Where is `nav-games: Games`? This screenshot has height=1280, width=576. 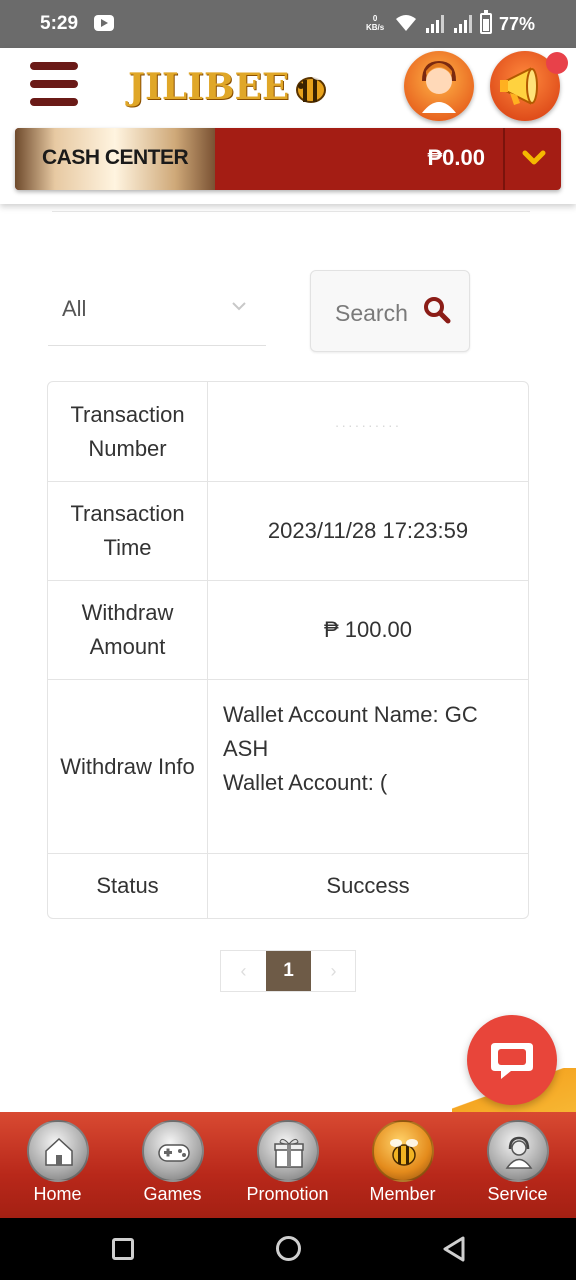 nav-games: Games is located at coordinates (172, 1167).